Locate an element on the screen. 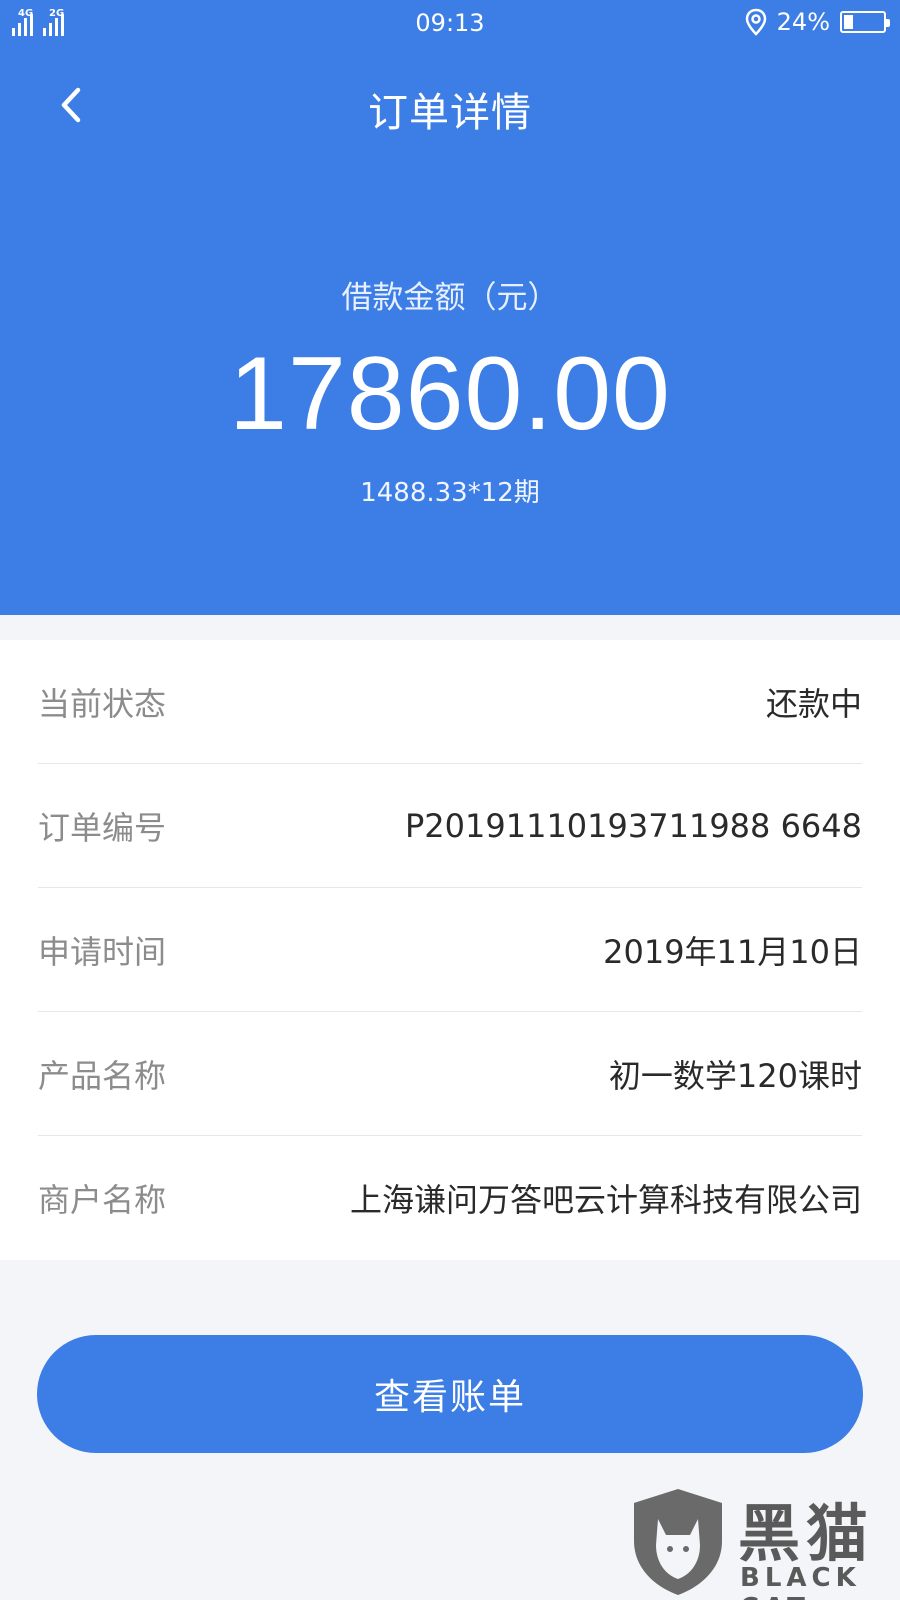 This screenshot has height=1600, width=900. navigation-bar: 订单详情 is located at coordinates (450, 105).